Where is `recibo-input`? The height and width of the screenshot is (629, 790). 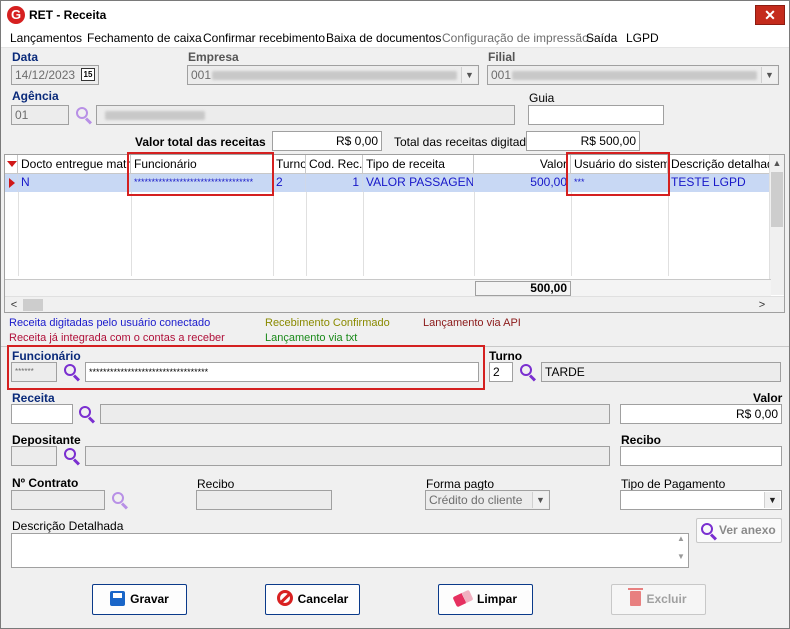
recibo-input is located at coordinates (701, 456).